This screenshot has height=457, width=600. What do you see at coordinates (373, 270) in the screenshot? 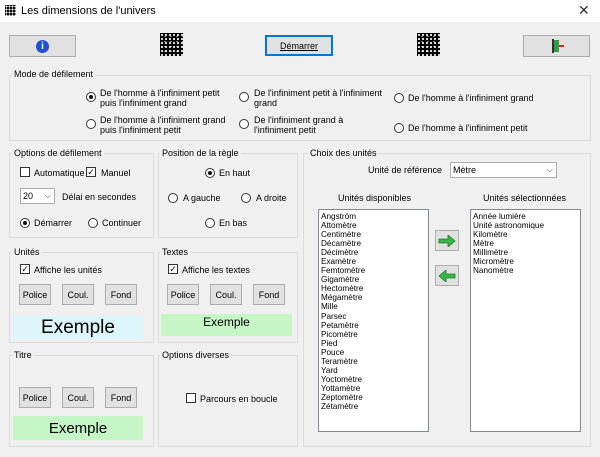
I see `list-item: Femtomètre` at bounding box center [373, 270].